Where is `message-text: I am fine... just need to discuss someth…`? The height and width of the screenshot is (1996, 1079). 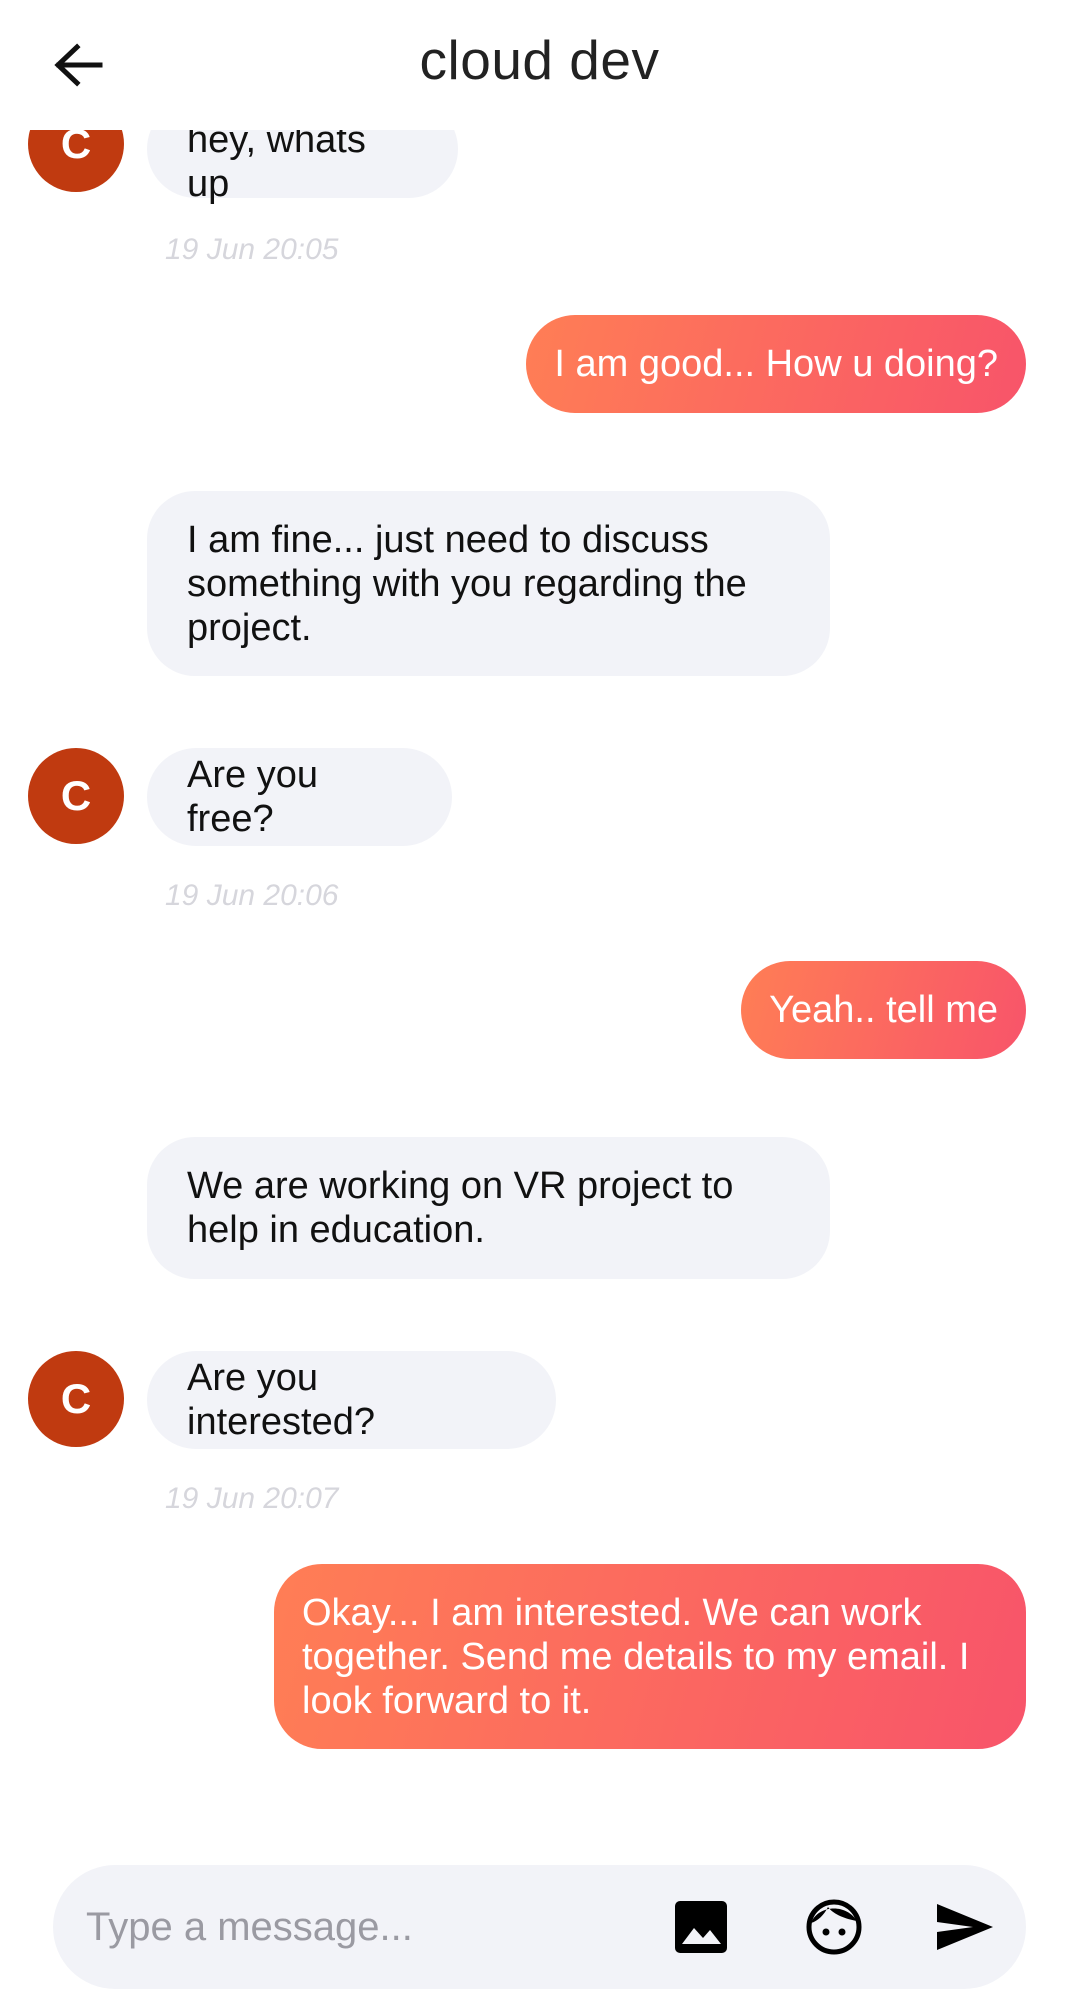 message-text: I am fine... just need to discuss someth… is located at coordinates (467, 583).